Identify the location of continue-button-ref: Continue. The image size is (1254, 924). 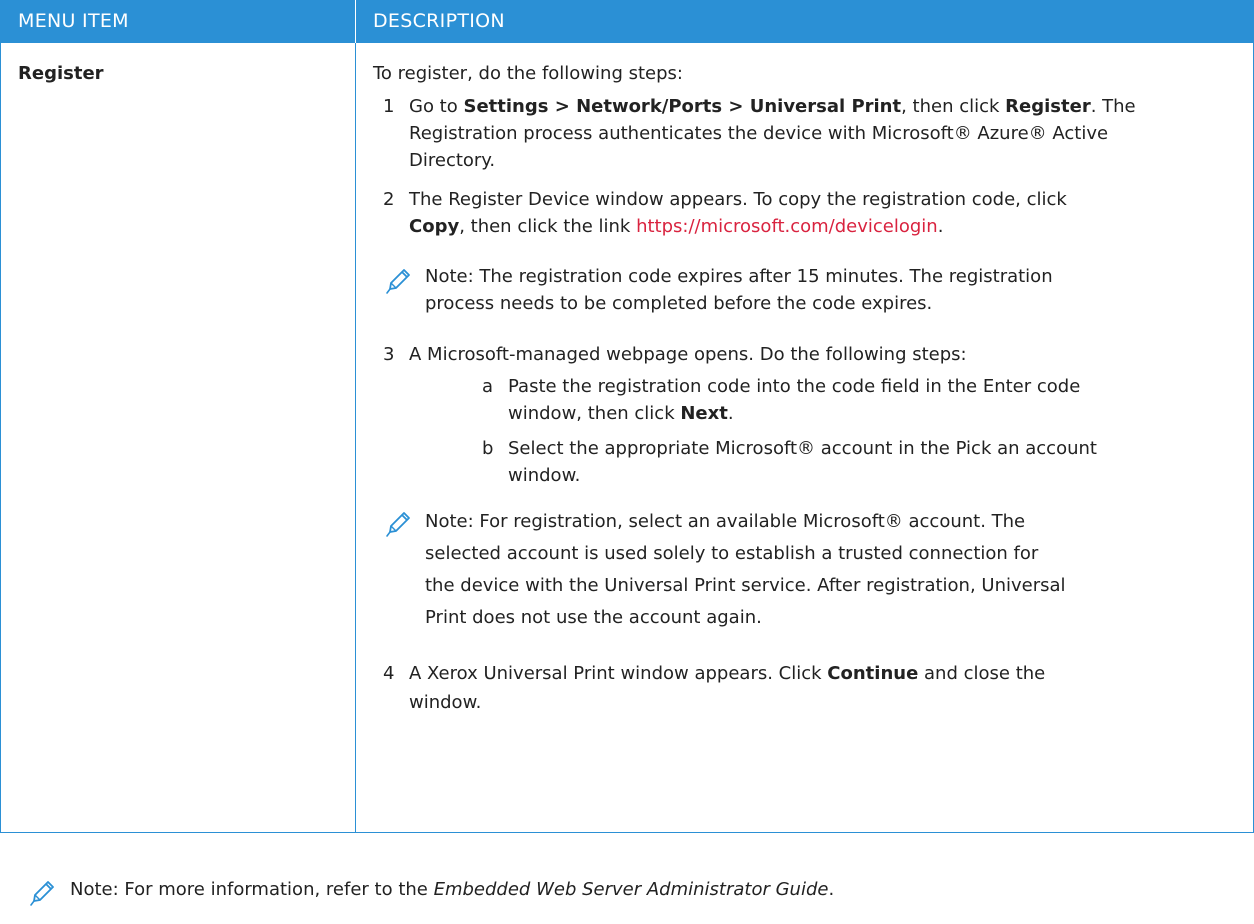
(873, 673).